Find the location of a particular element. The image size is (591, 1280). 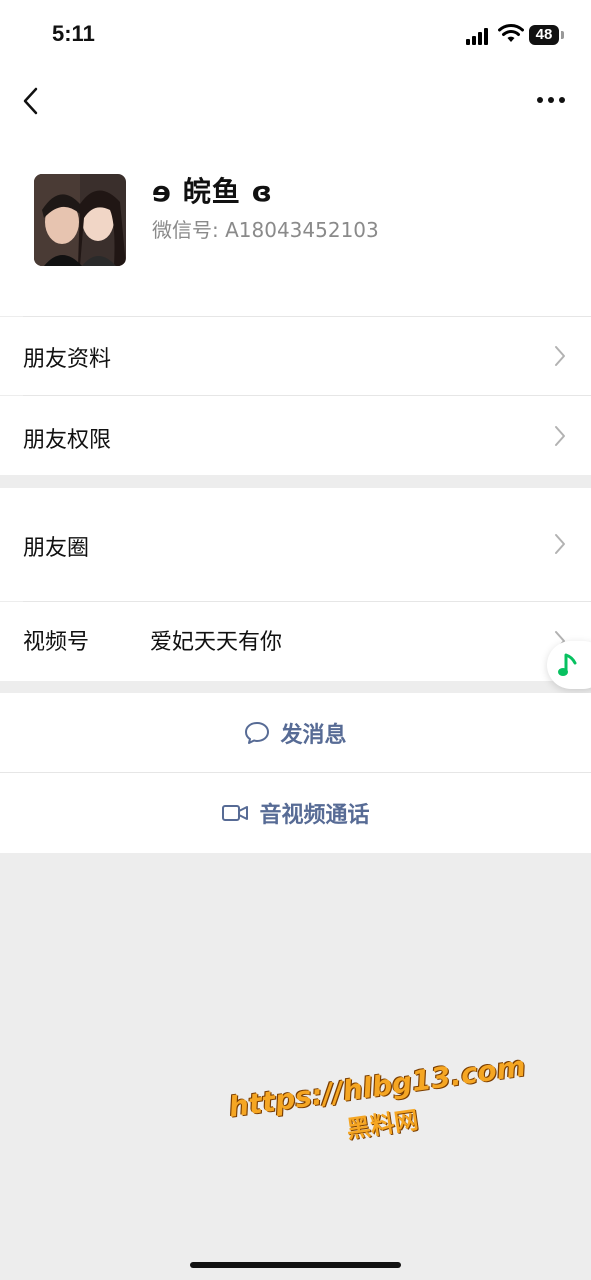

row-label: 朋友权限 is located at coordinates (67, 440).